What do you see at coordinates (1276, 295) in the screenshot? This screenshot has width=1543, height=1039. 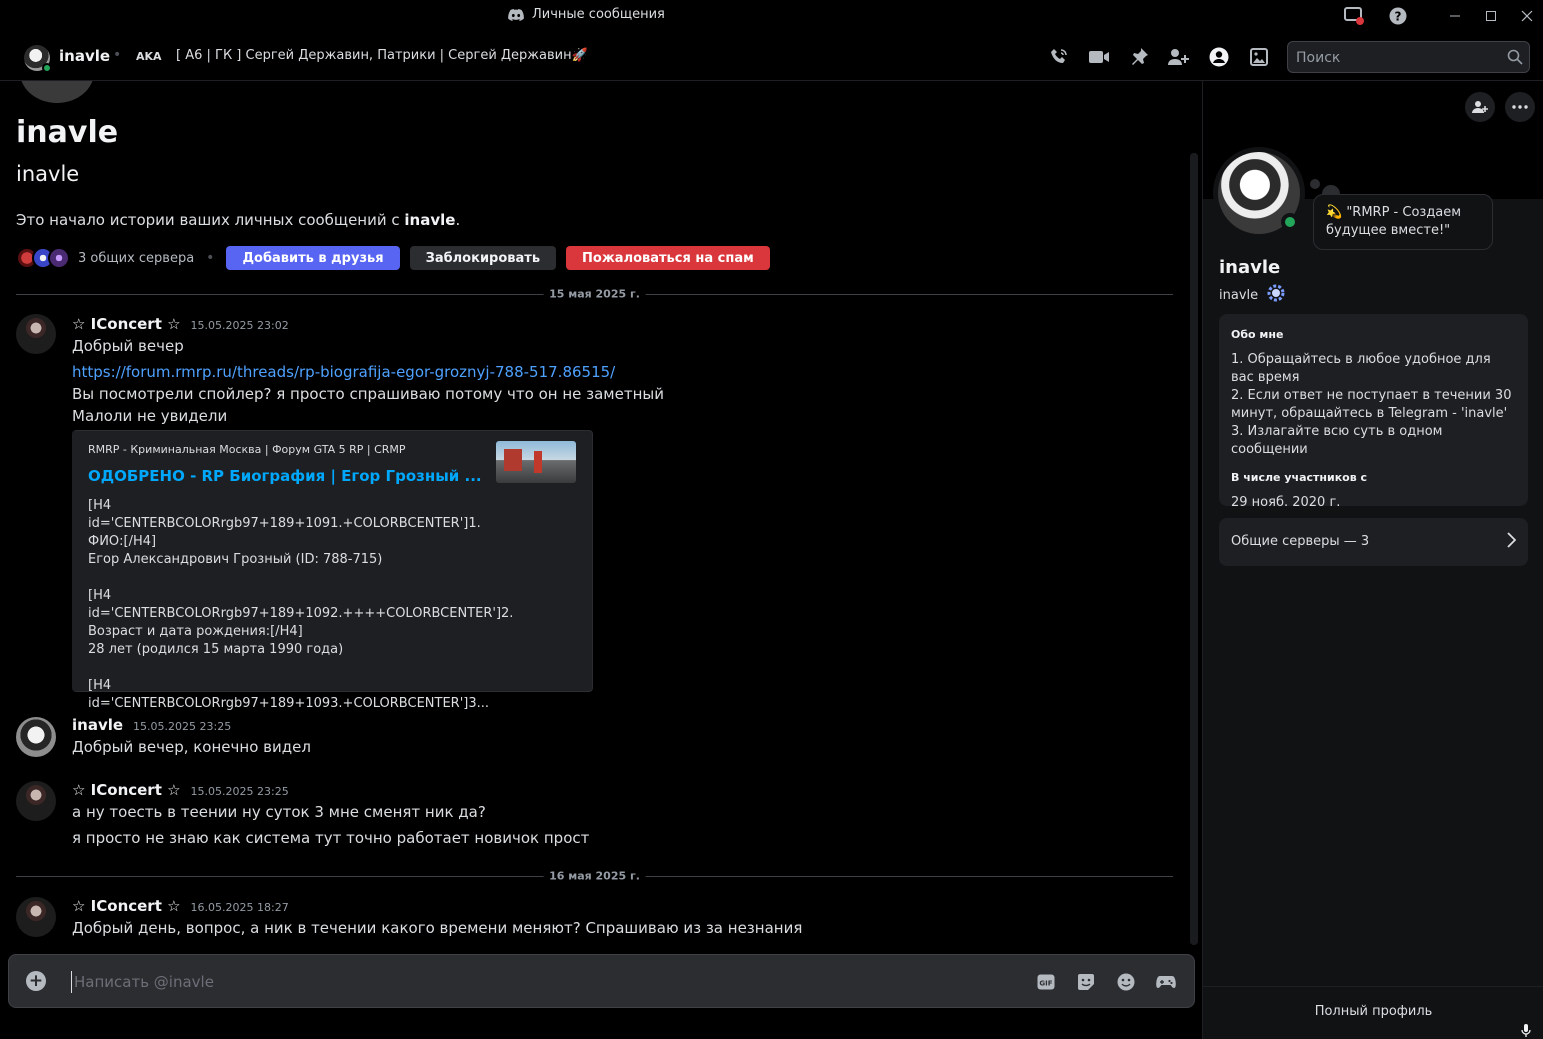 I see `nitro-badge-icon` at bounding box center [1276, 295].